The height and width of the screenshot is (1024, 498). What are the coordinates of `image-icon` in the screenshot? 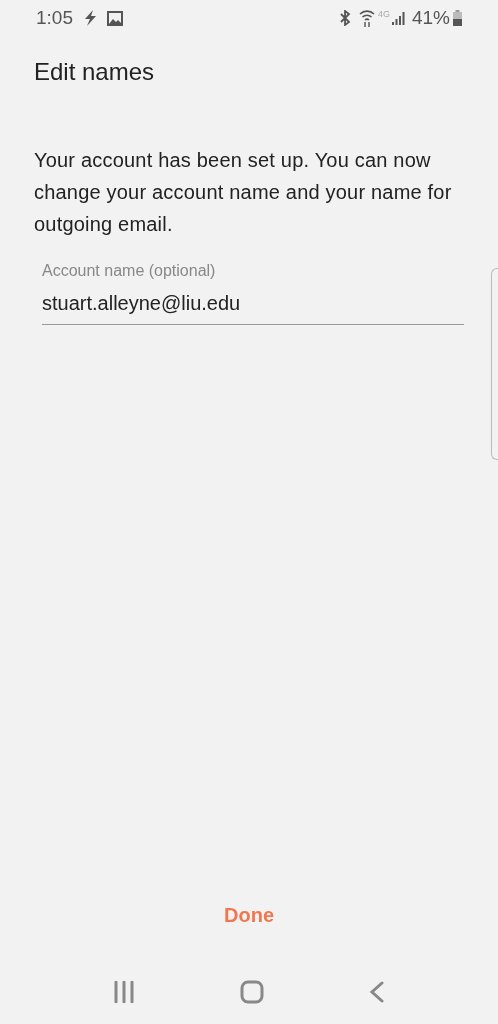 It's located at (115, 18).